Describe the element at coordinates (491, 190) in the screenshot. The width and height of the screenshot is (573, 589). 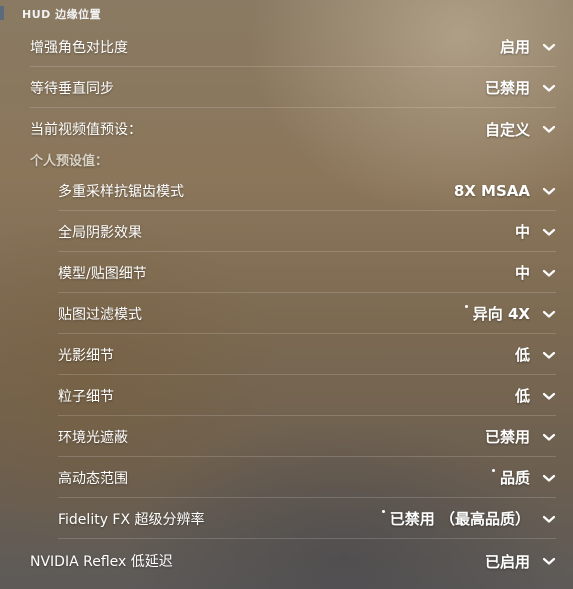
I see `setting-value: 8X MSAA` at that location.